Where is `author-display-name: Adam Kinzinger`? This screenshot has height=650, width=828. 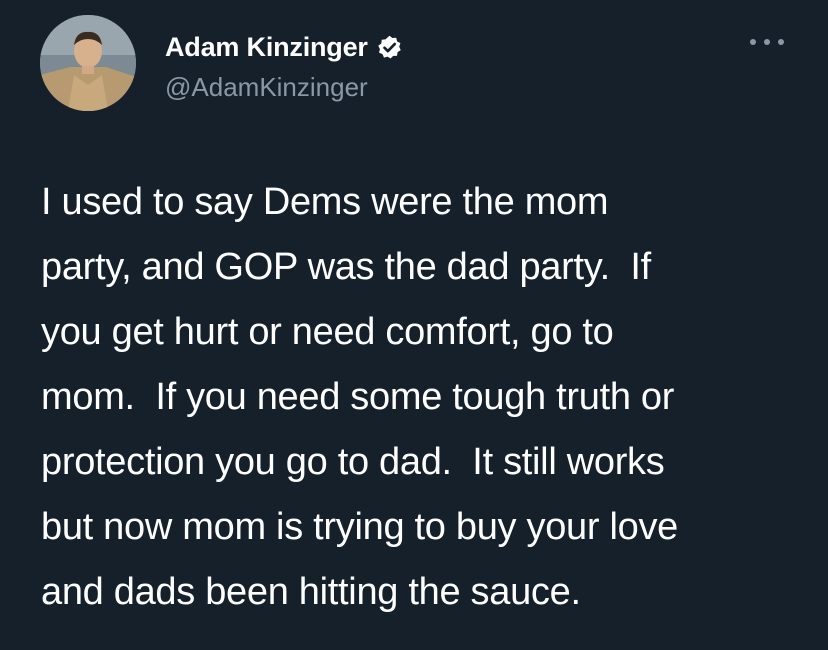
author-display-name: Adam Kinzinger is located at coordinates (266, 47).